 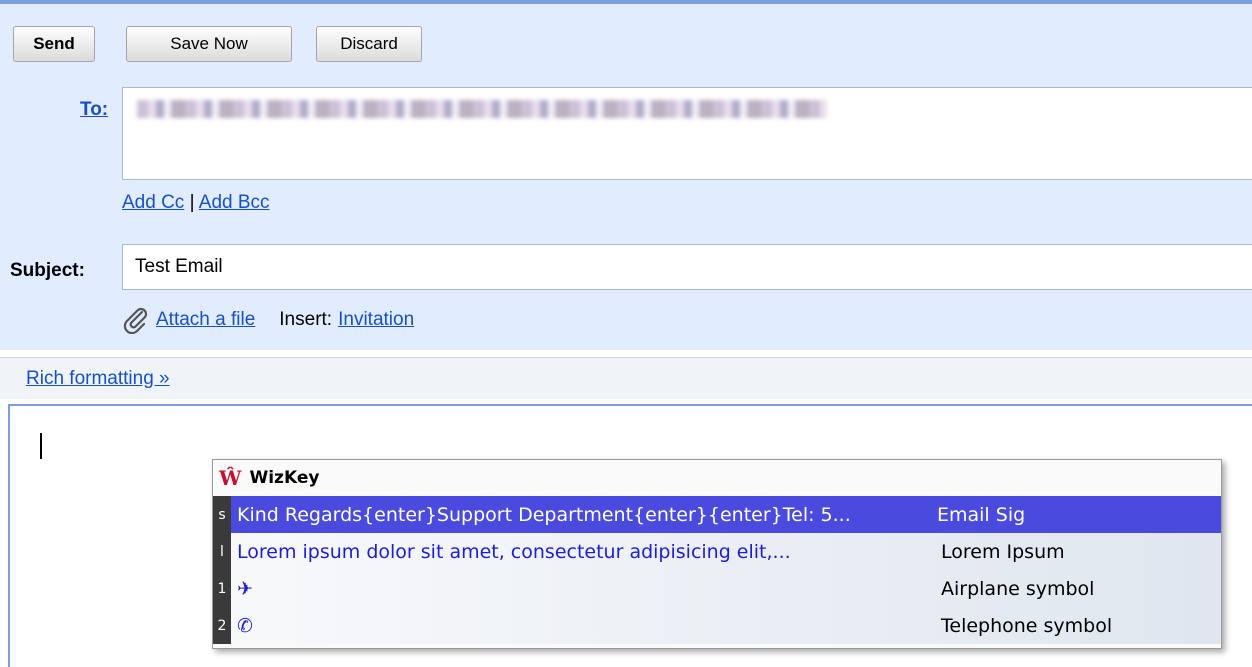 I want to click on add-recipient-links: Add Cc | Add Bcc, so click(x=196, y=203).